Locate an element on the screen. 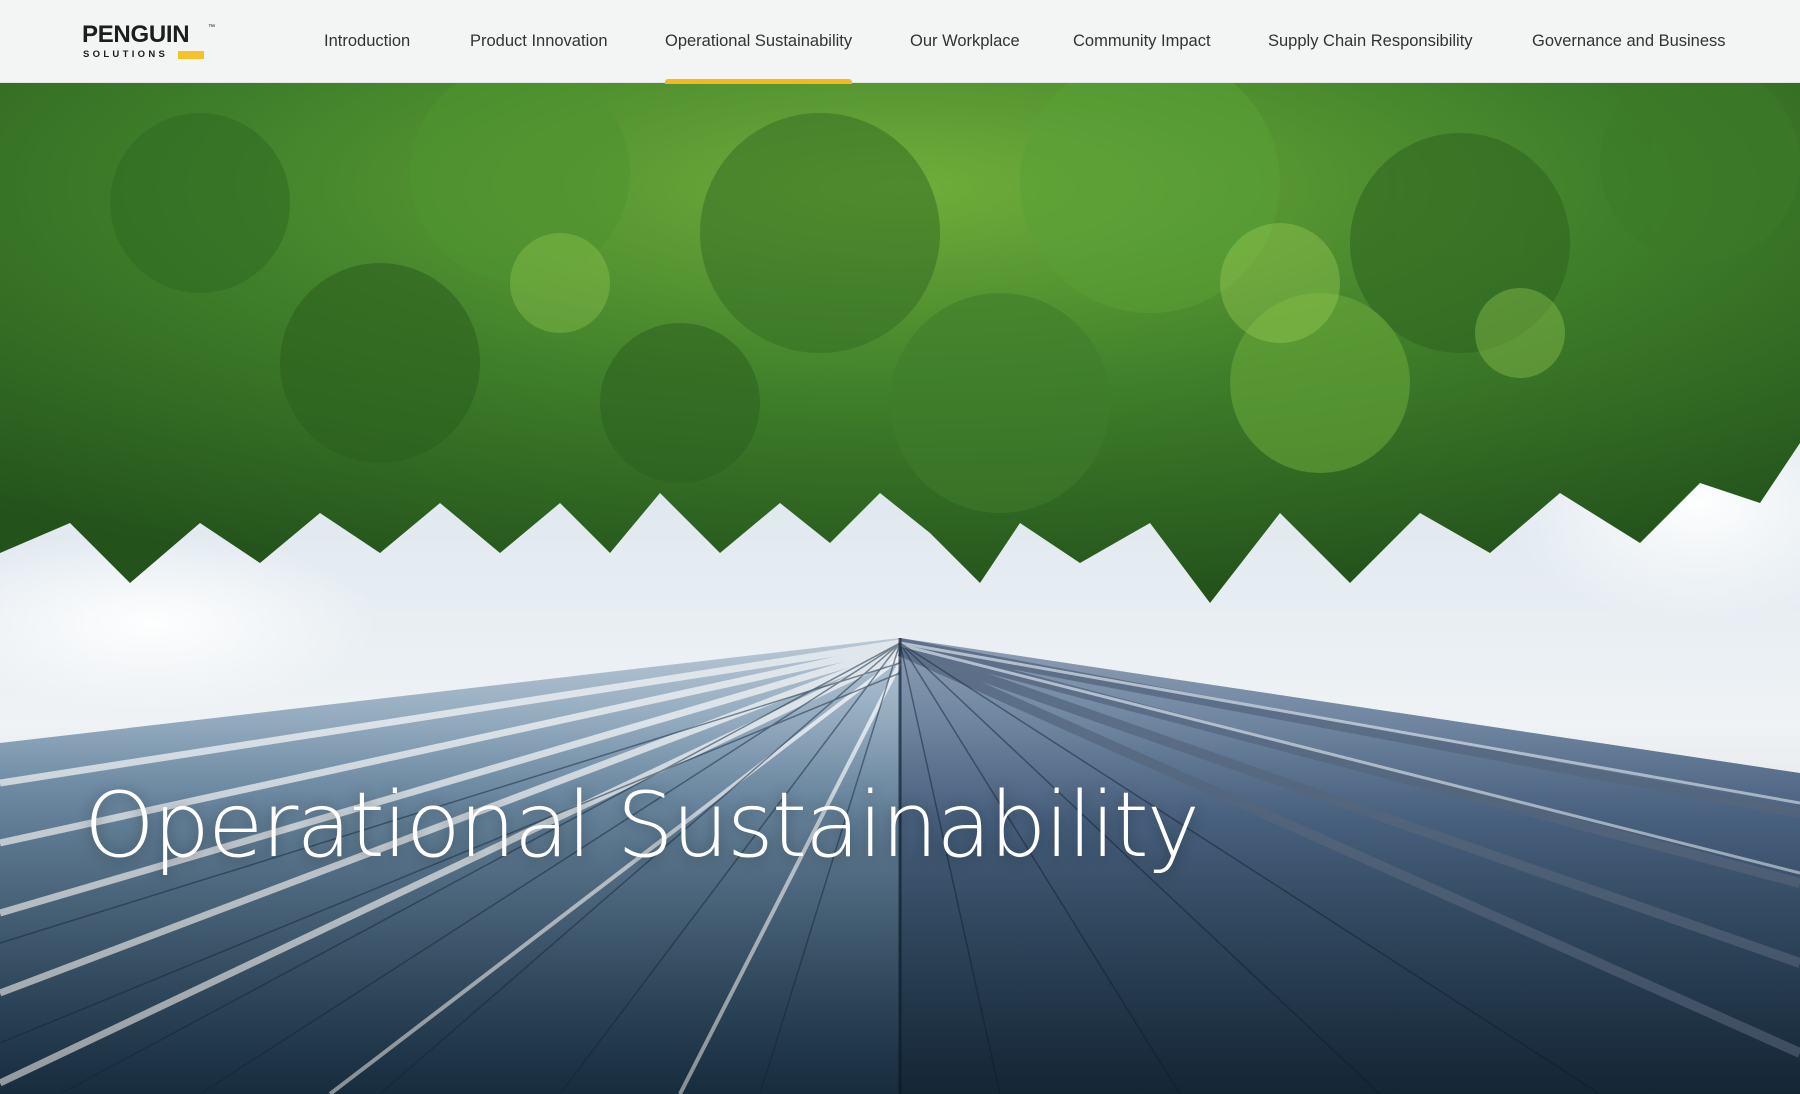 The image size is (1800, 1094). nav-item-introduction: Introduction is located at coordinates (367, 41).